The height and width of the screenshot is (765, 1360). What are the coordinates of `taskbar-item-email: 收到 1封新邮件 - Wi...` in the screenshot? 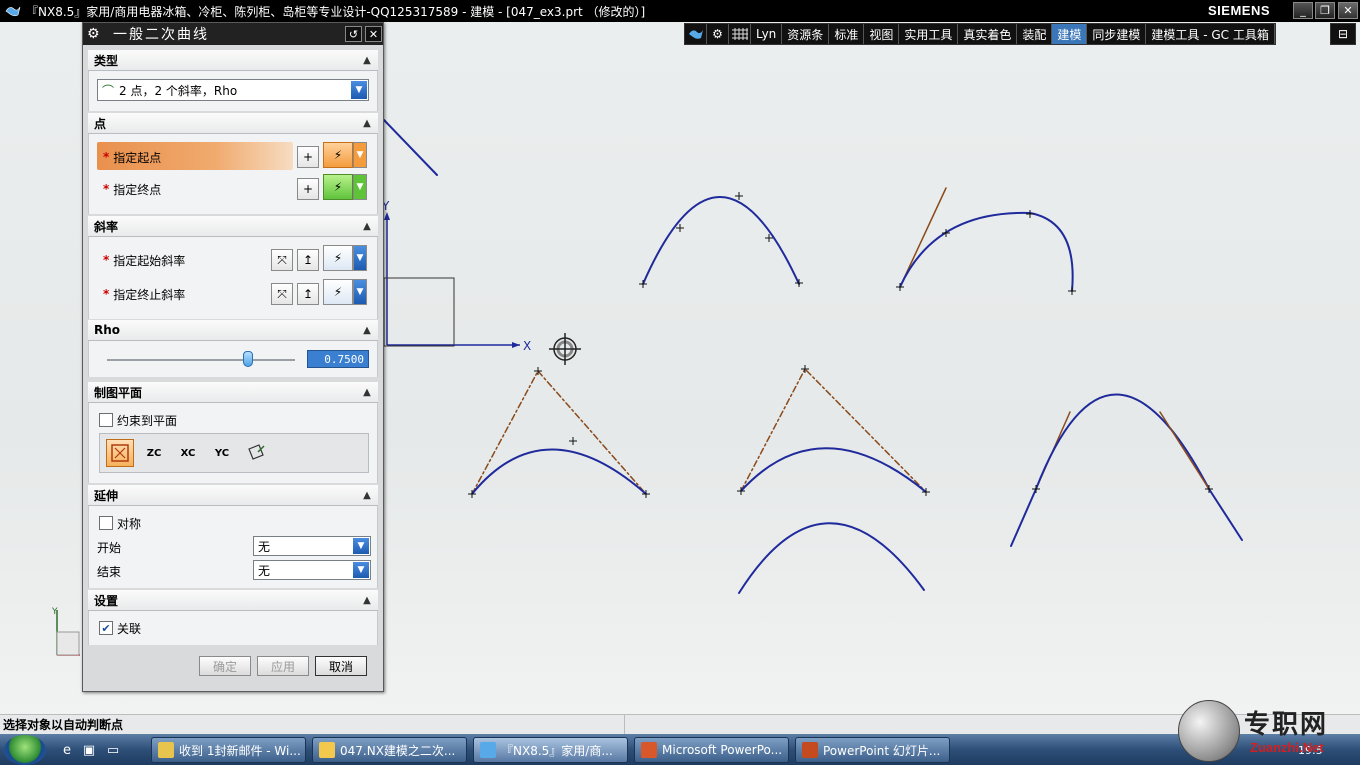 It's located at (228, 750).